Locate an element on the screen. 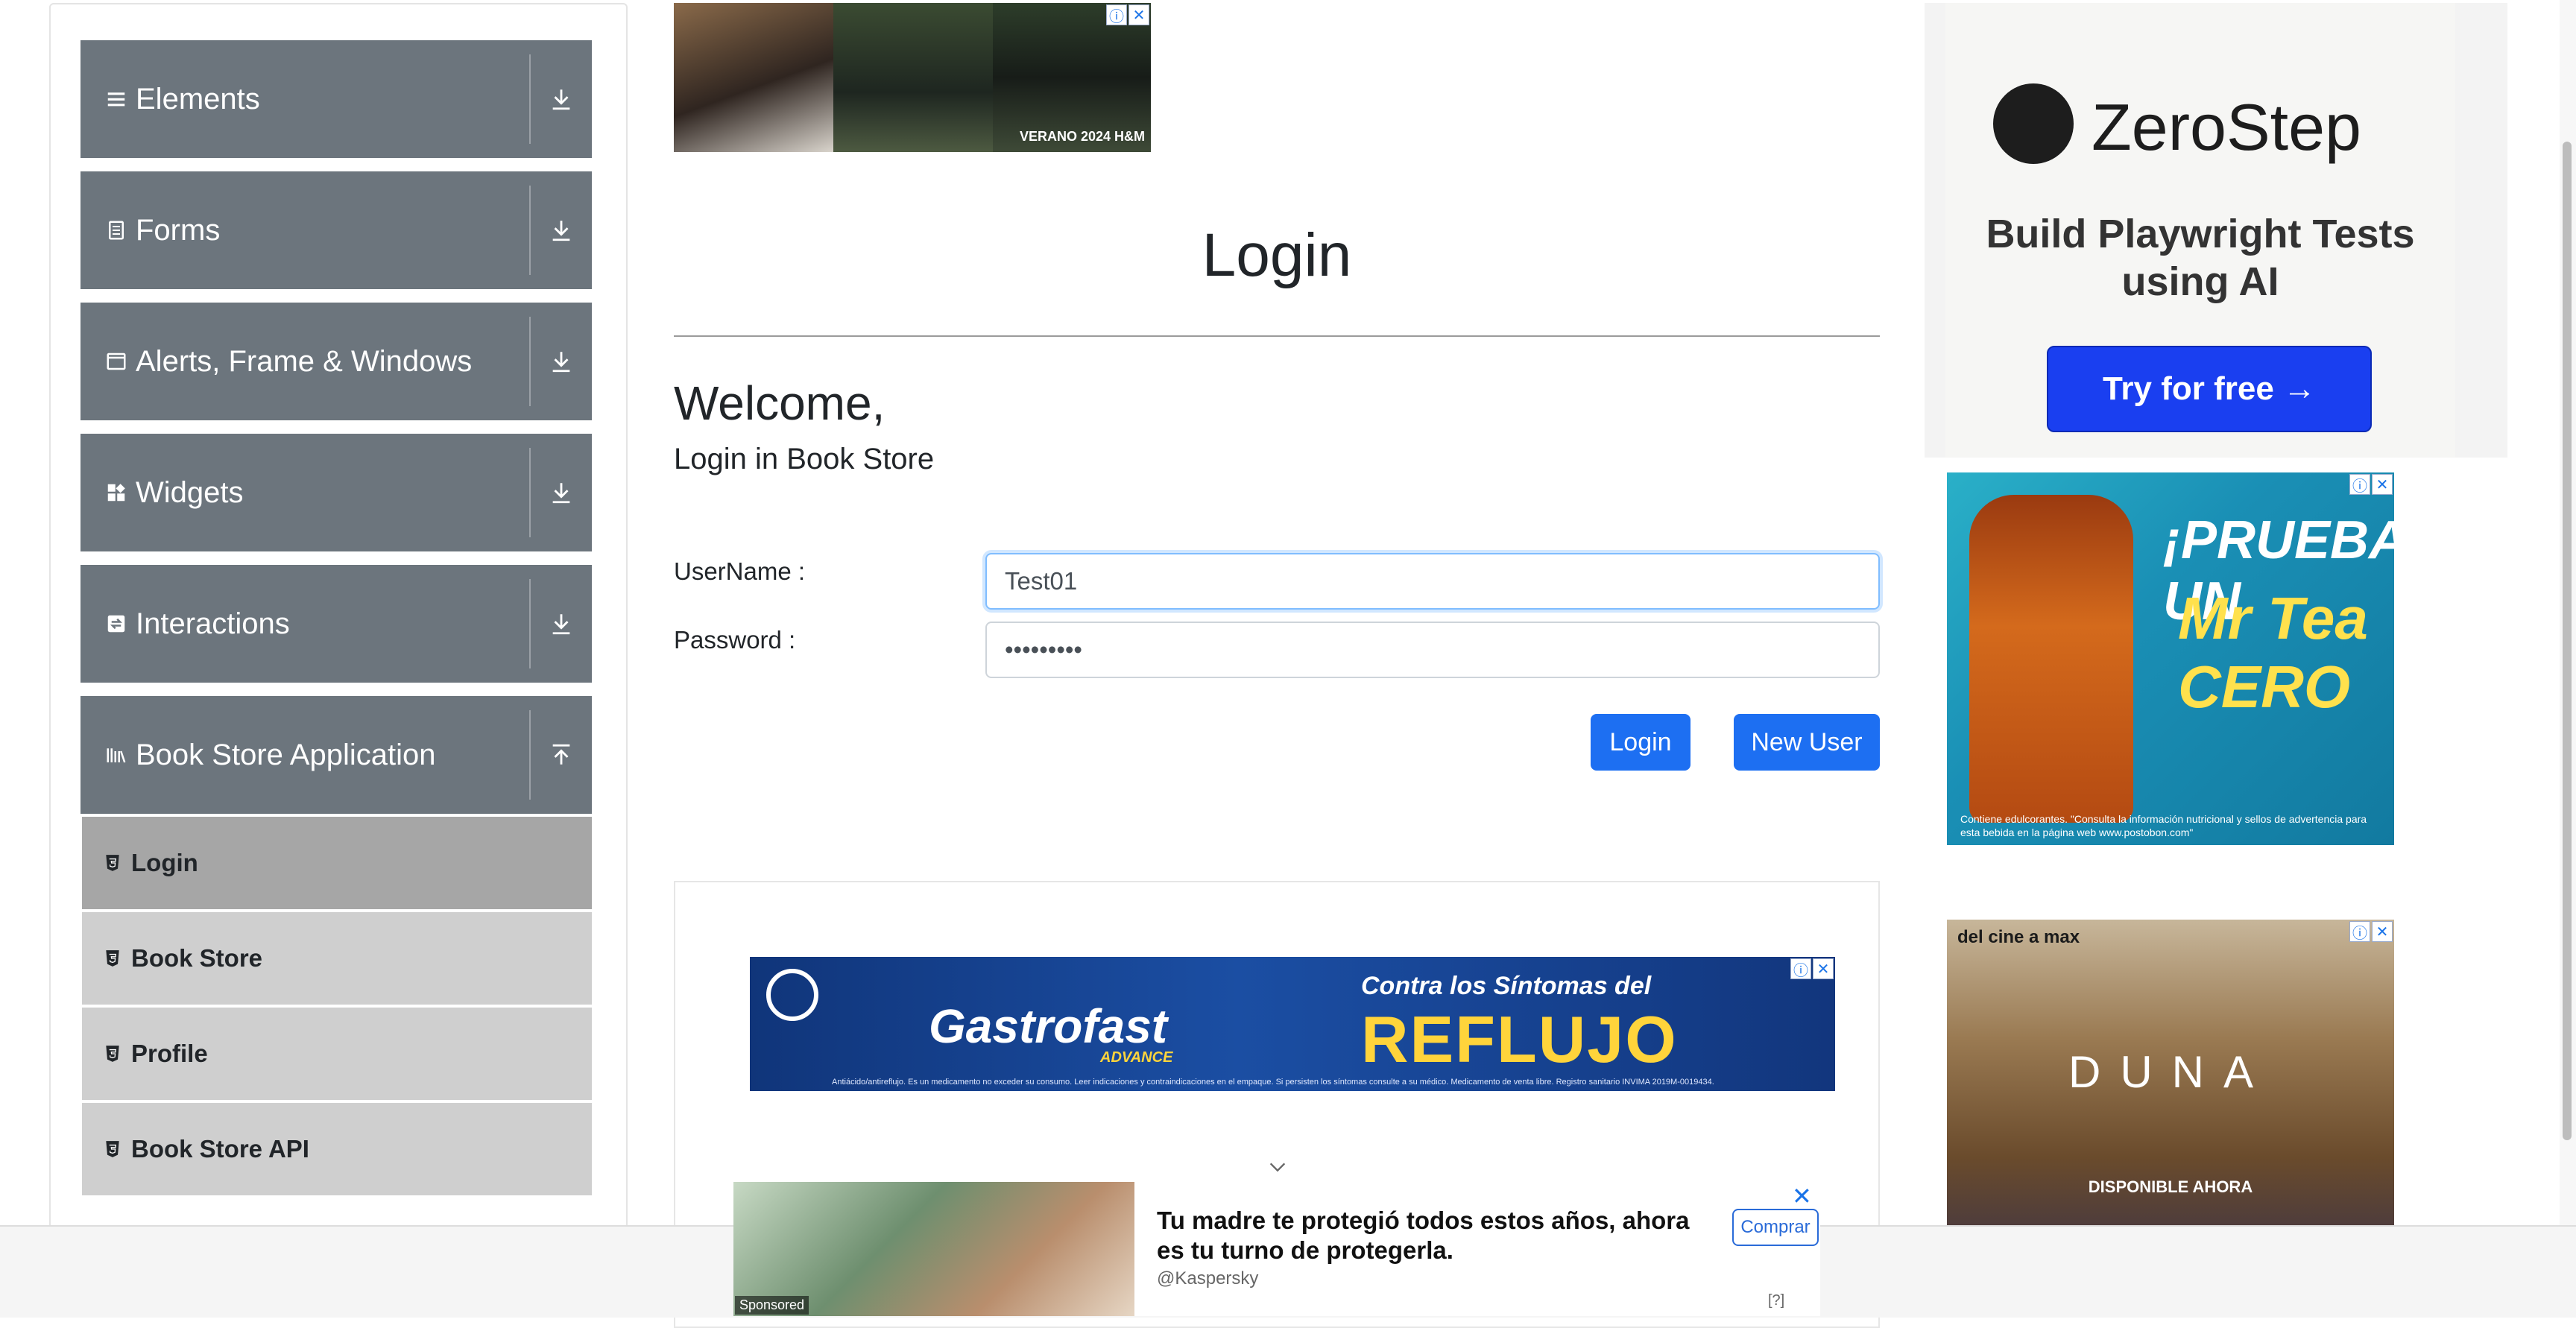  group-label: Forms is located at coordinates (179, 230).